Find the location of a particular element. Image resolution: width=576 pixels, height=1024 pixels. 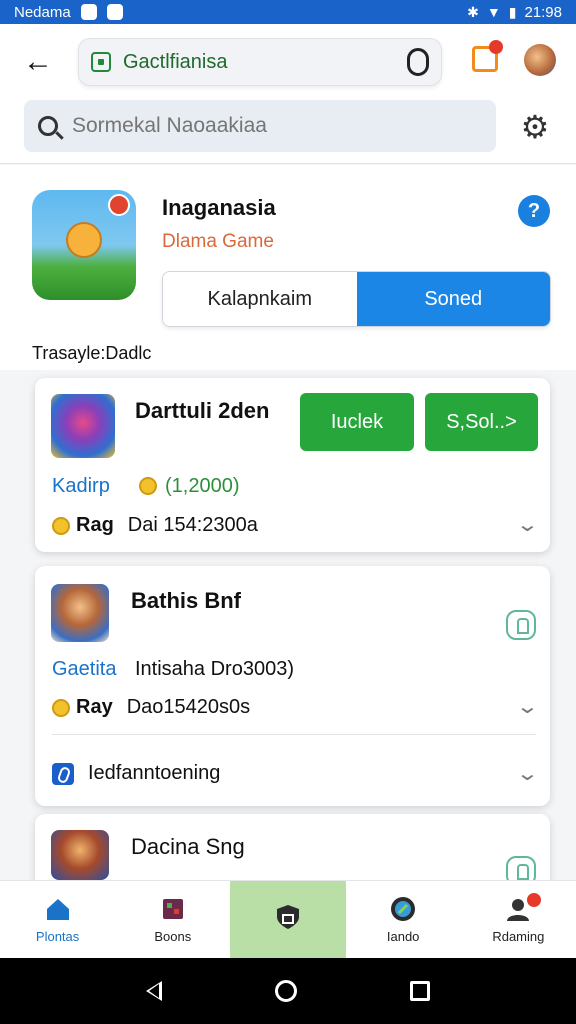

nav-item-shield is located at coordinates (288, 919).